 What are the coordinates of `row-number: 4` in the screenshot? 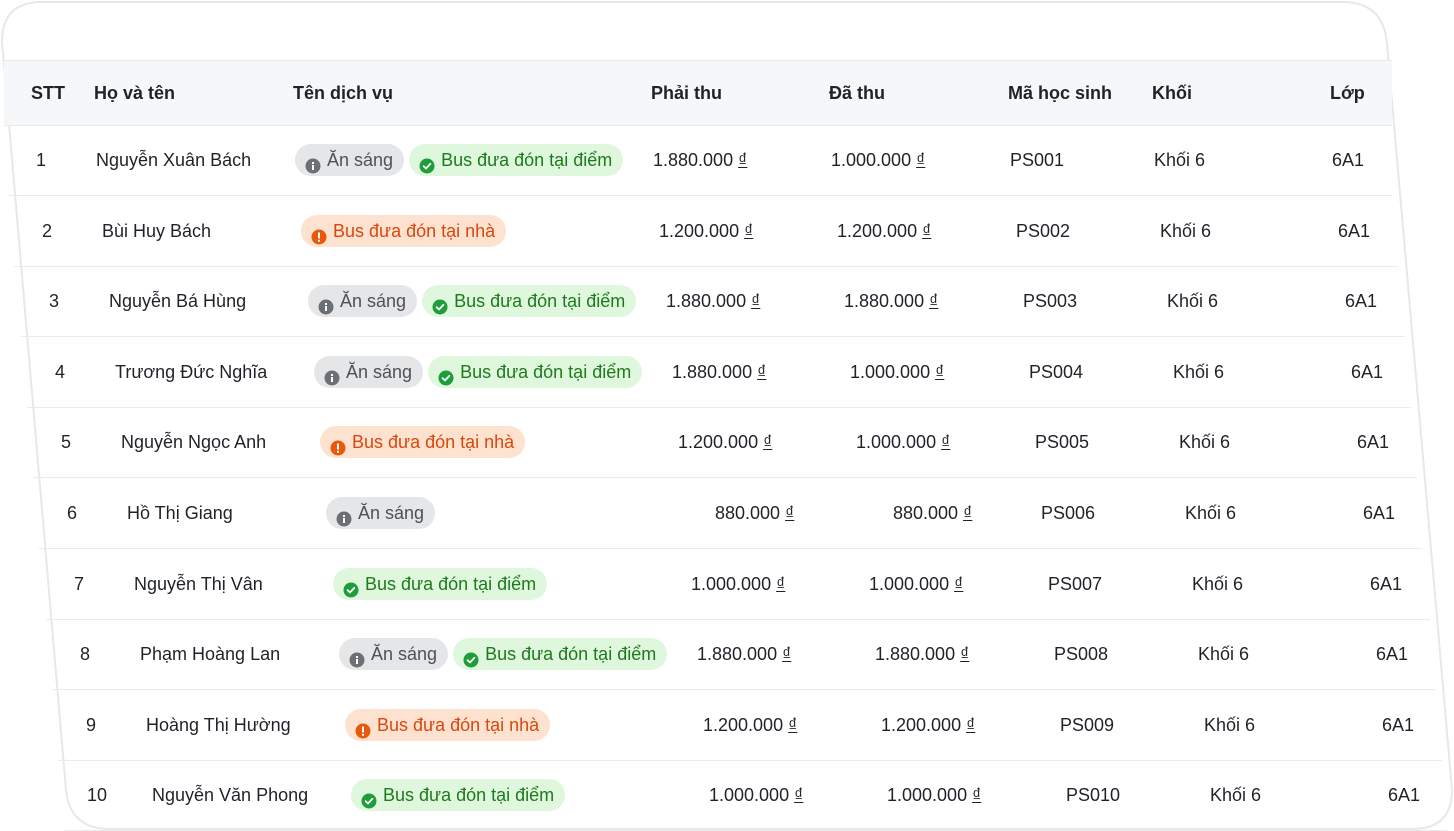 It's located at (60, 372).